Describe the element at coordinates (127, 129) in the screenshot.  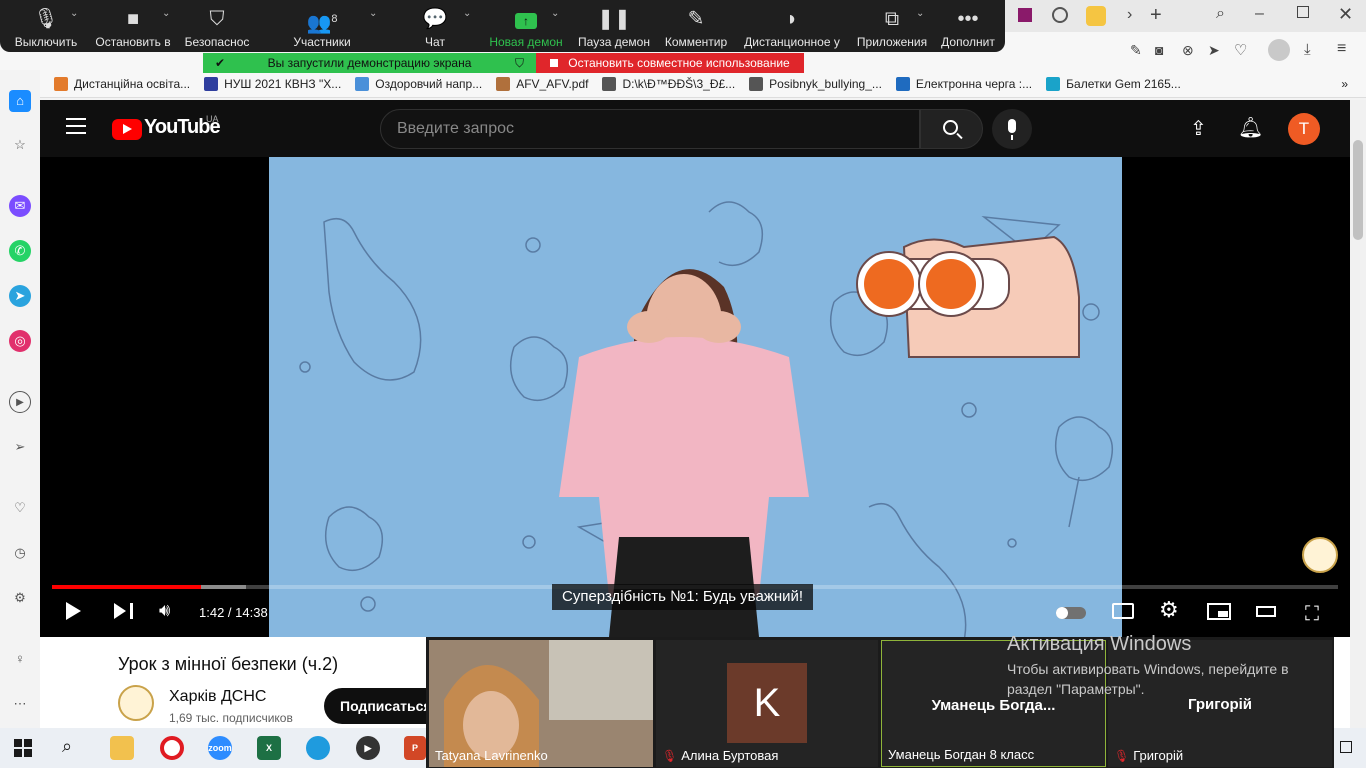
I see `youtube-logo-icon` at that location.